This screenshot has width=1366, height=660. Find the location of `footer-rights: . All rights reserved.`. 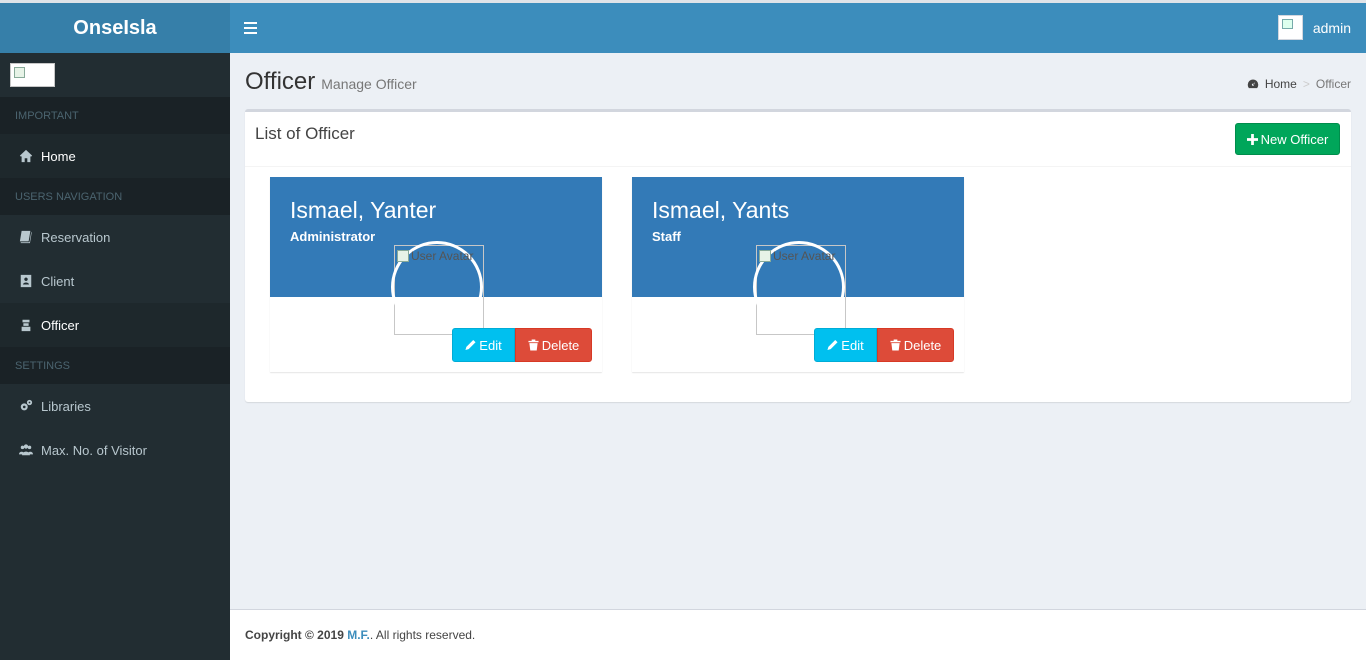

footer-rights: . All rights reserved. is located at coordinates (422, 635).